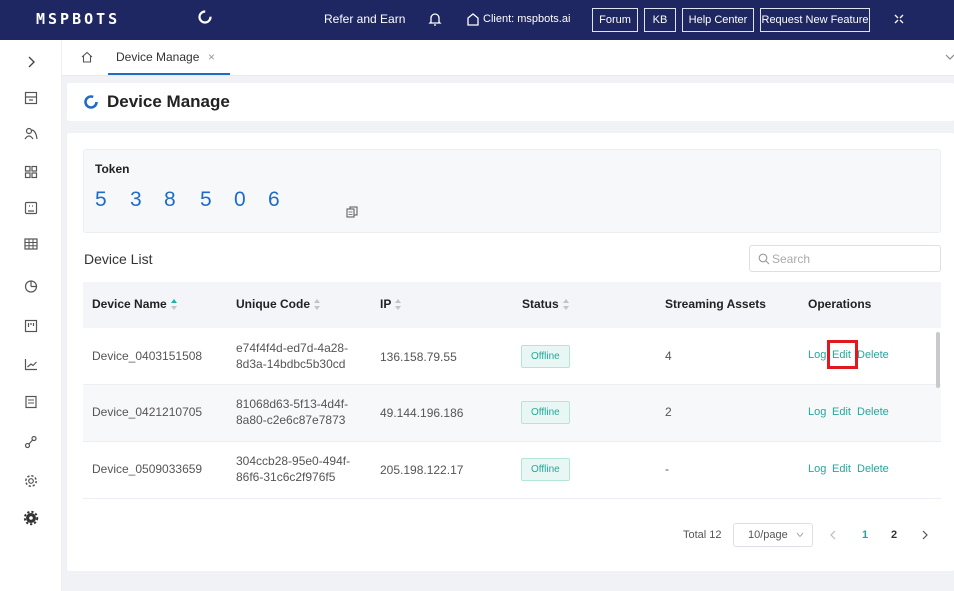 Image resolution: width=954 pixels, height=591 pixels. What do you see at coordinates (422, 470) in the screenshot?
I see `ip-cell: 205.198.122.17` at bounding box center [422, 470].